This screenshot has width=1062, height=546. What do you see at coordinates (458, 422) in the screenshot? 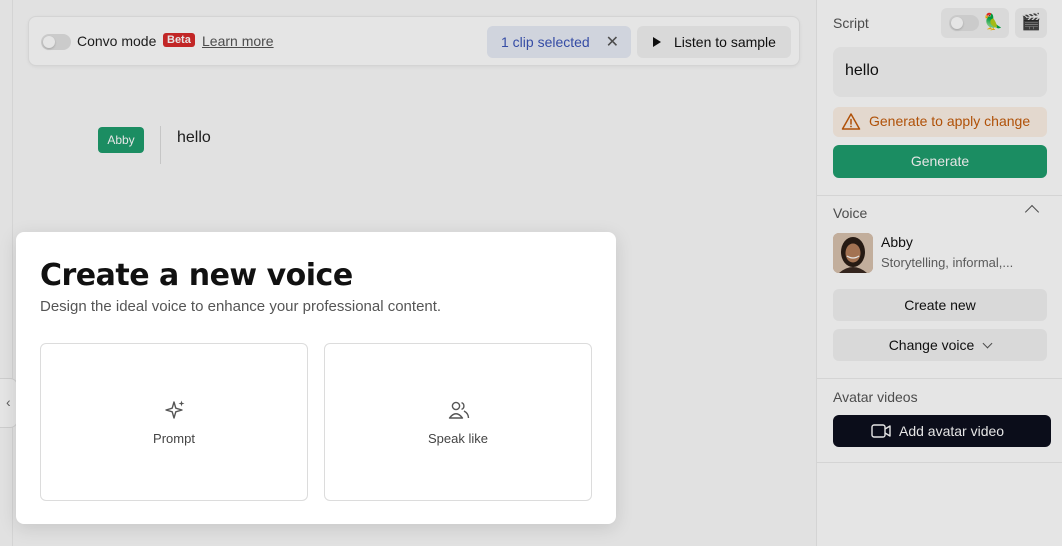
I see `speak-like-option-card: Speak like` at bounding box center [458, 422].